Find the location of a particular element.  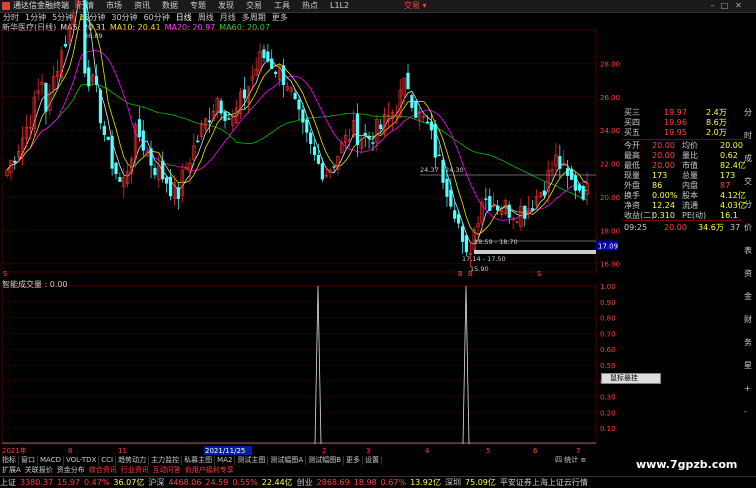

quote-volume: 2.4万 is located at coordinates (716, 112).